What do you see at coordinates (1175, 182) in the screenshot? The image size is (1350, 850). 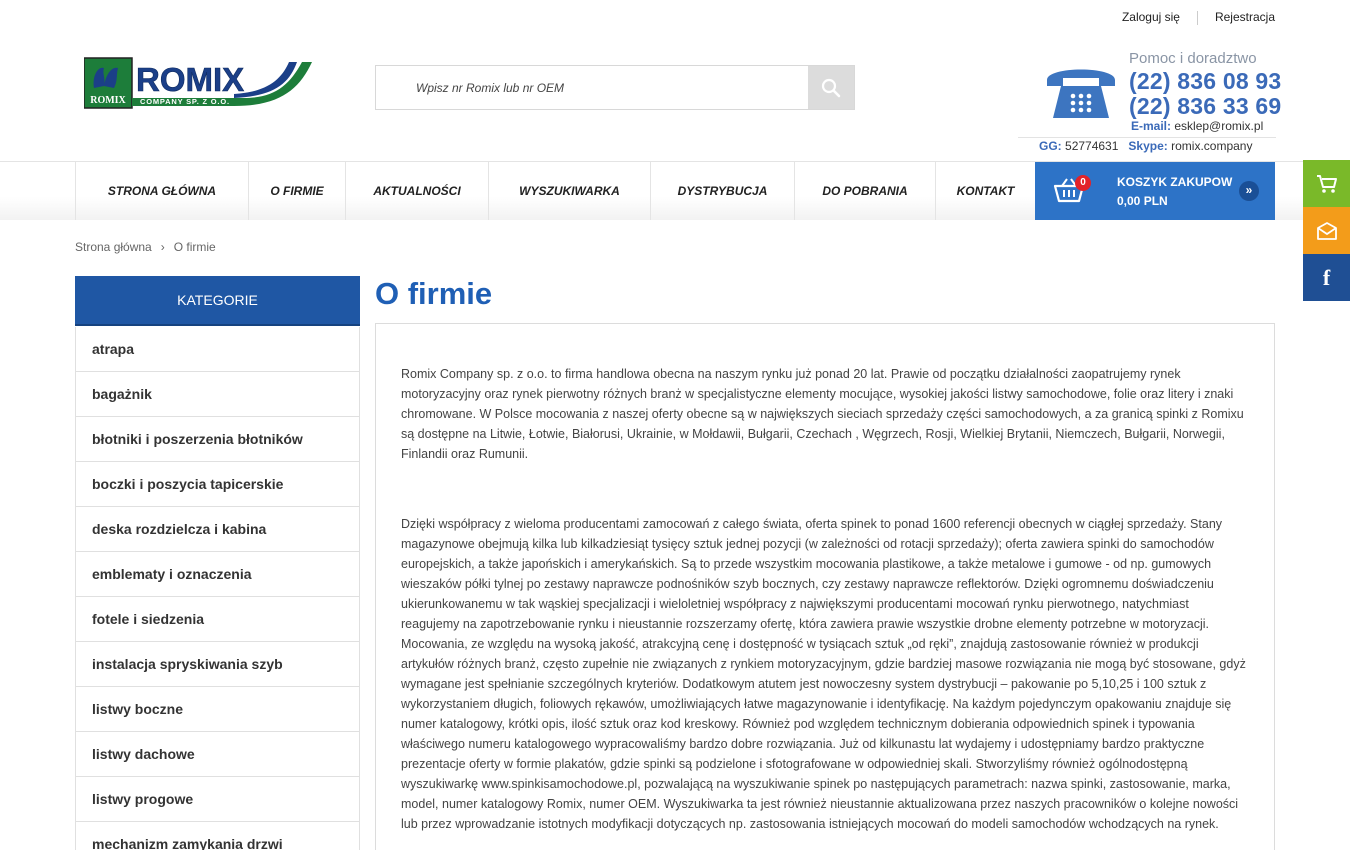 I see `cart-label: KOSZYK ZAKUPOW` at bounding box center [1175, 182].